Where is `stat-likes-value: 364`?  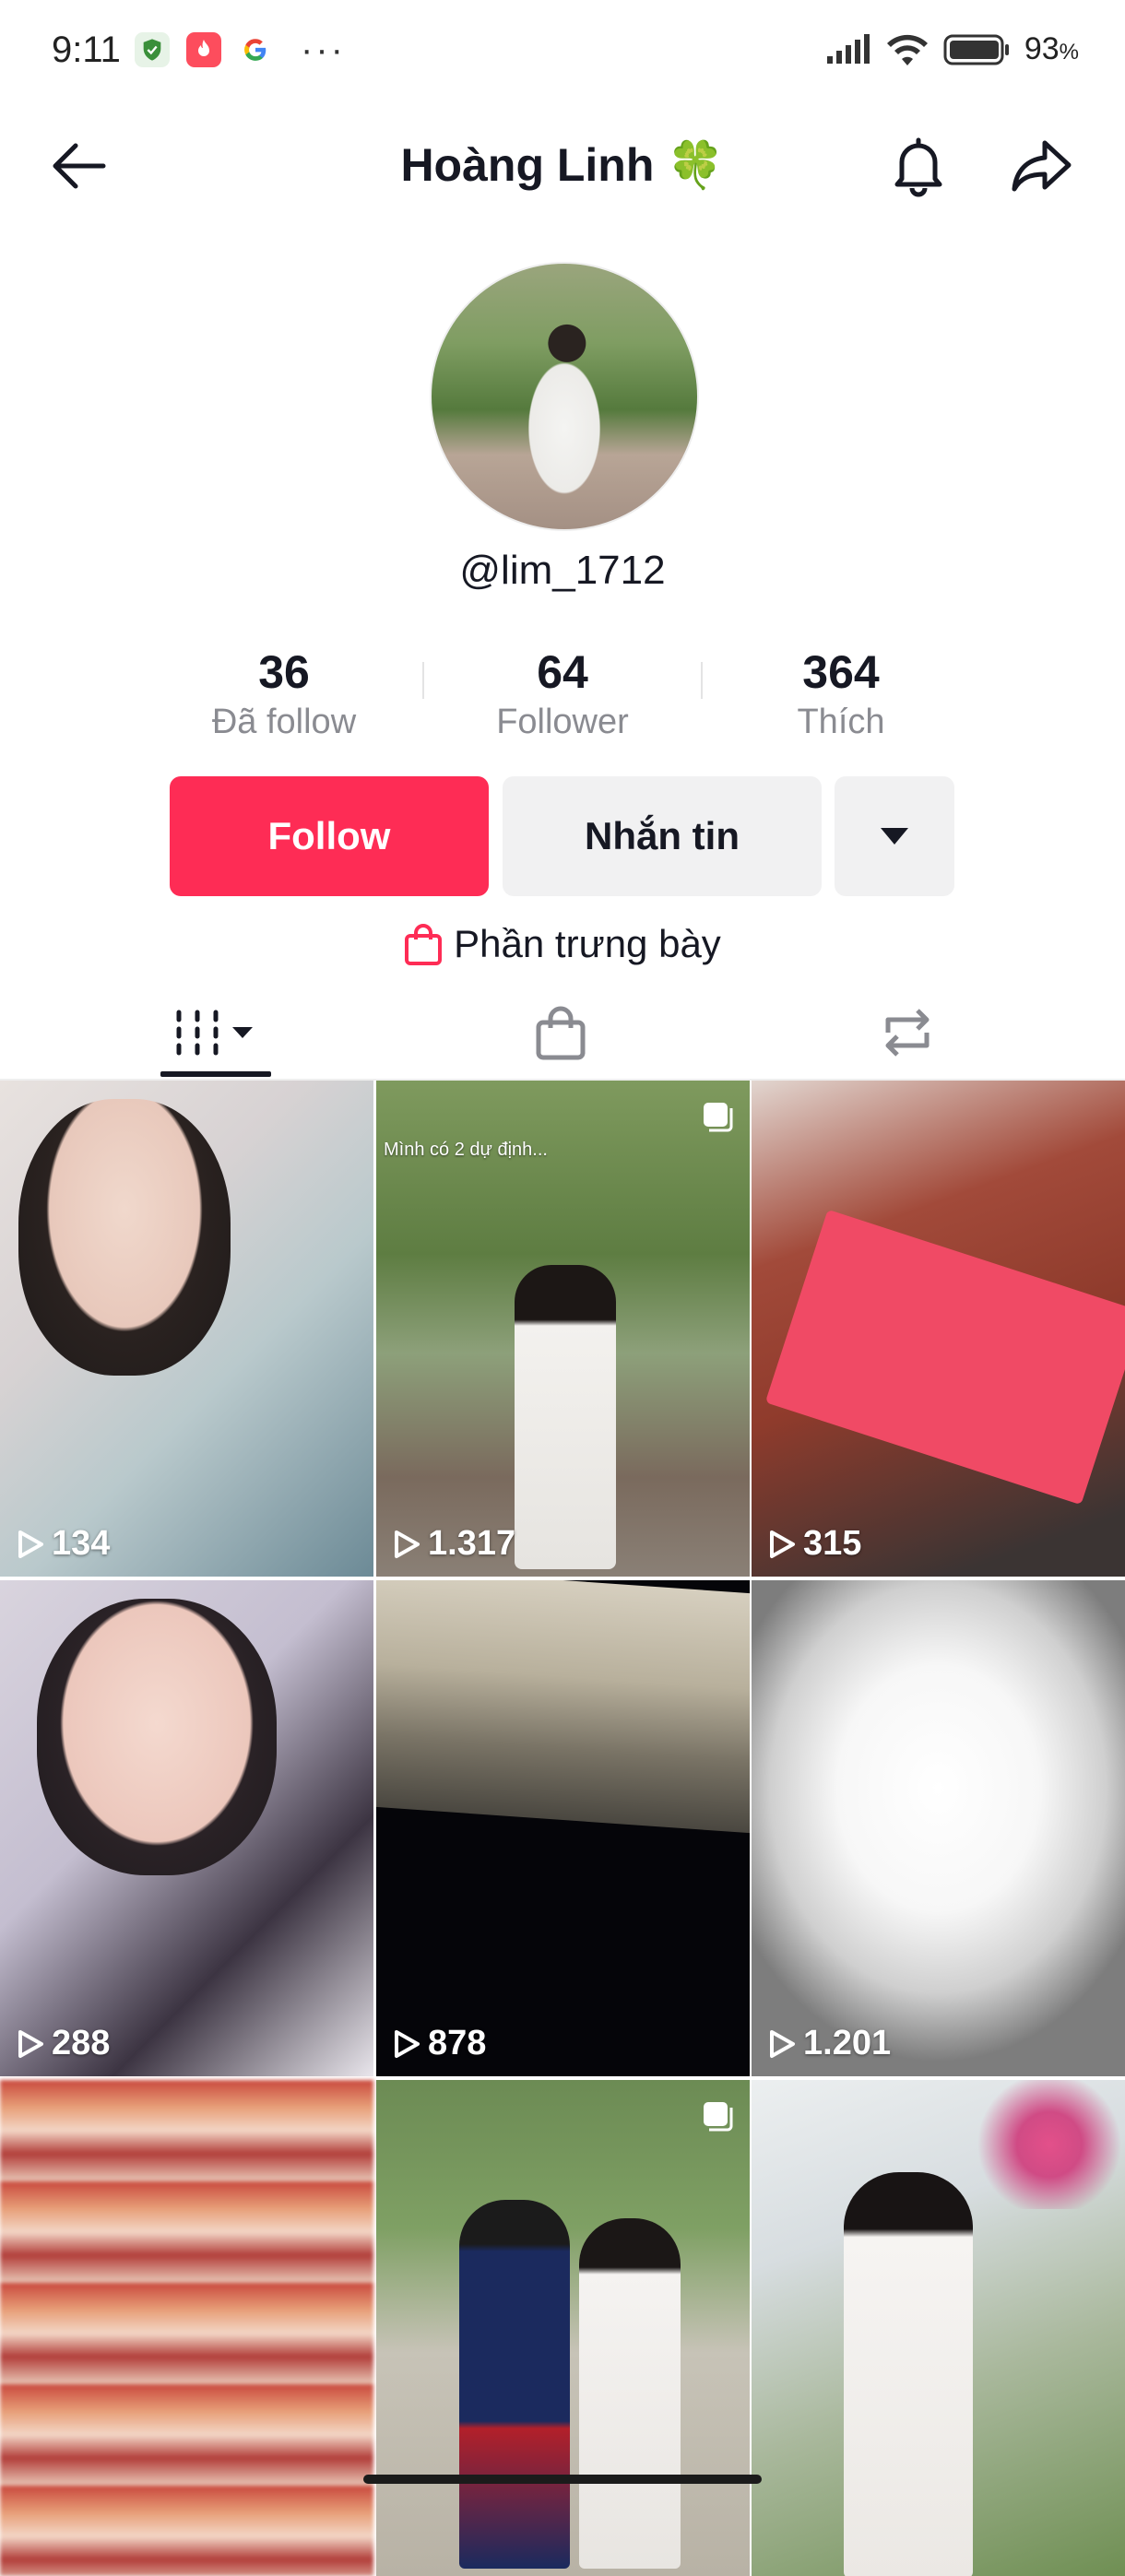
stat-likes-value: 364 is located at coordinates (841, 672).